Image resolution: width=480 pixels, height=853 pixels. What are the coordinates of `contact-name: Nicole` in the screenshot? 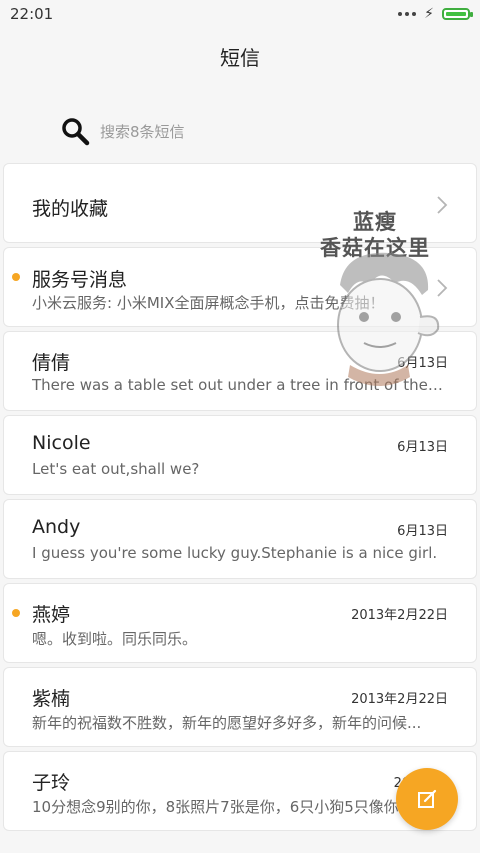 It's located at (61, 443).